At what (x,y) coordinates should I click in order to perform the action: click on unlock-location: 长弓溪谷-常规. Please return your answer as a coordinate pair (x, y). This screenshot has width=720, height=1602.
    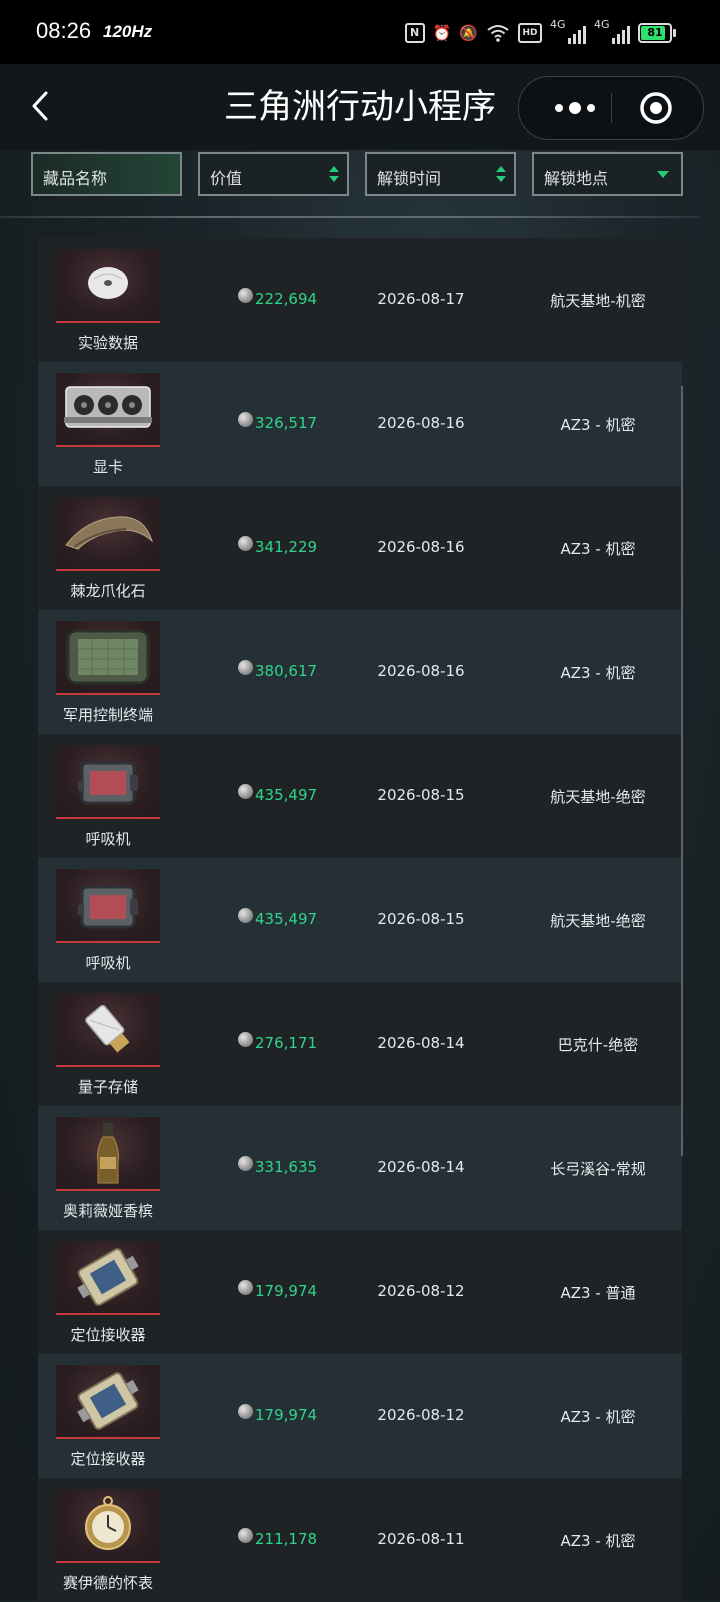
    Looking at the image, I should click on (598, 1169).